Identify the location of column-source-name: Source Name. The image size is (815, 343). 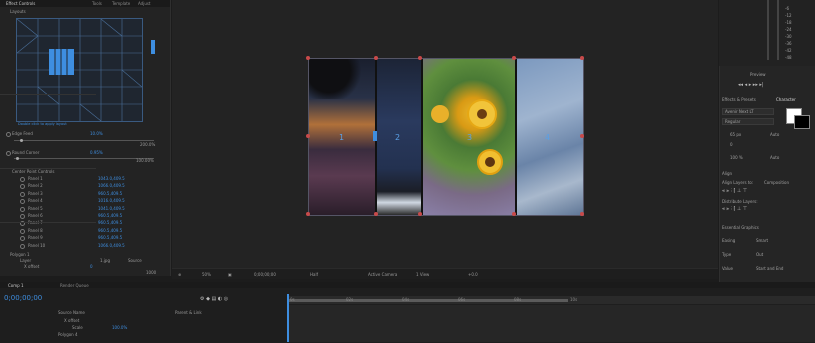
(71, 312).